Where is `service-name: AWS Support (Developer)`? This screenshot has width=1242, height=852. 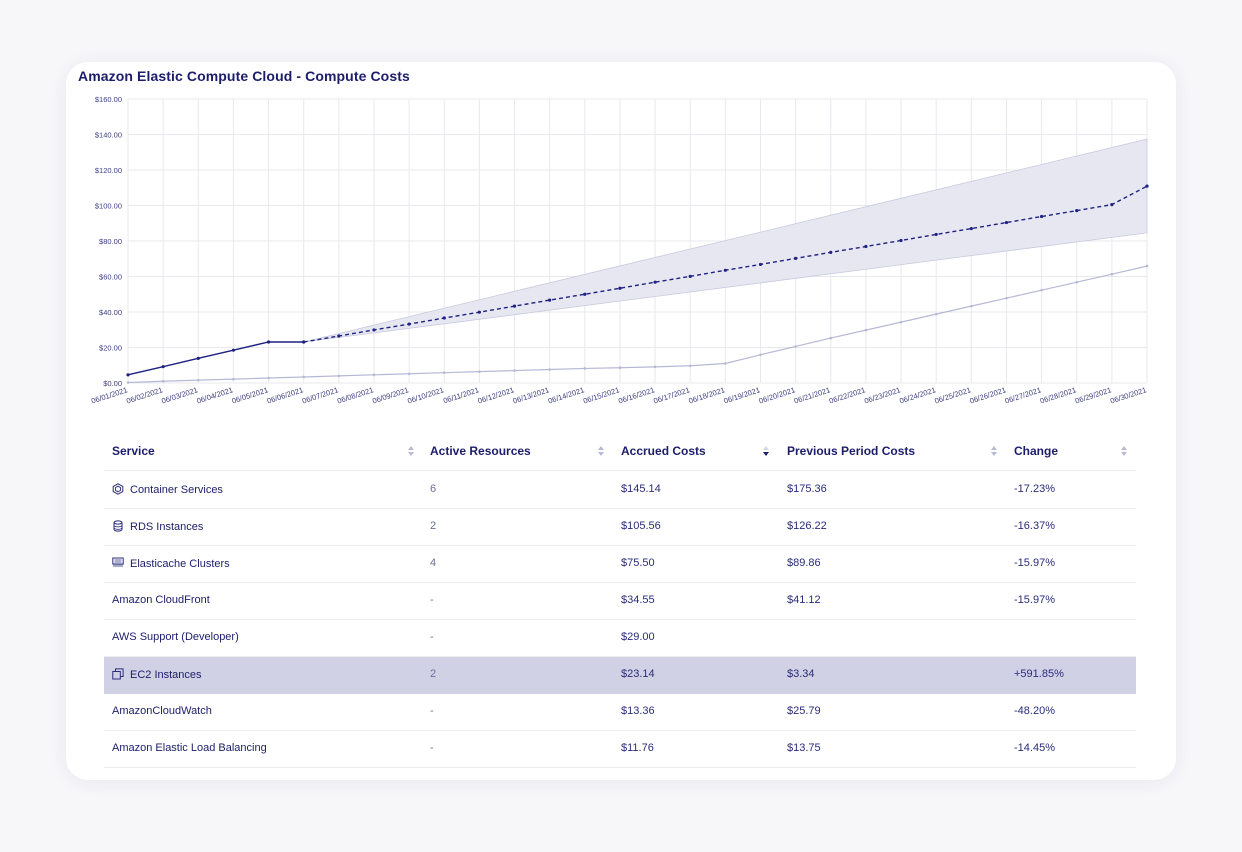
service-name: AWS Support (Developer) is located at coordinates (175, 637).